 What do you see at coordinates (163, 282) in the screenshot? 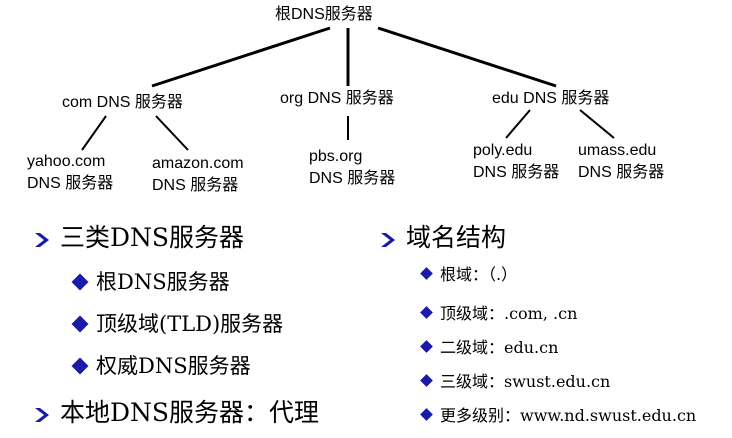
I see `item-text: 根DNS服务器` at bounding box center [163, 282].